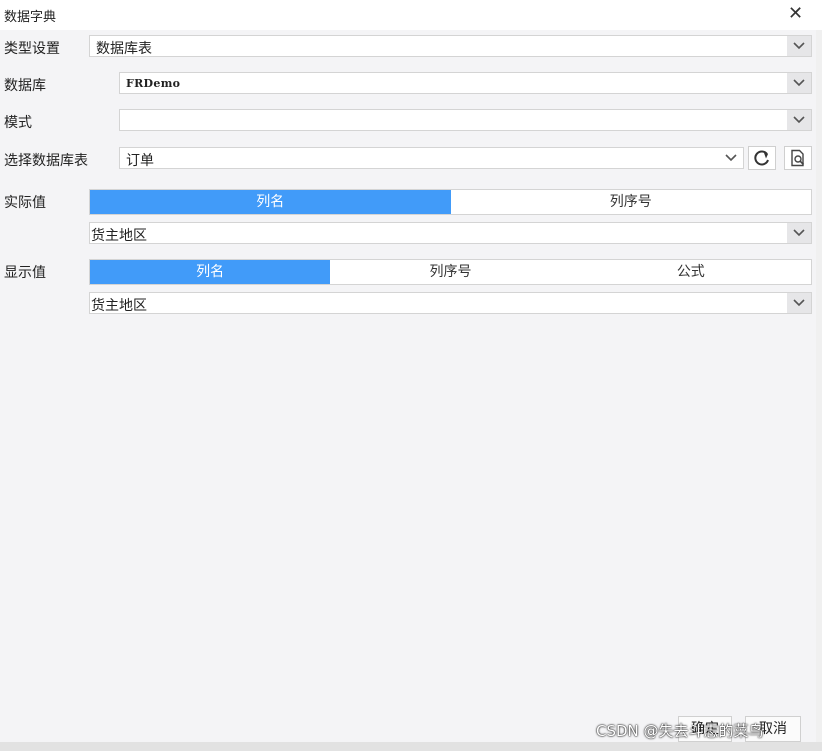 This screenshot has height=751, width=822. What do you see at coordinates (691, 272) in the screenshot?
I see `display-value-option-formula: 公式` at bounding box center [691, 272].